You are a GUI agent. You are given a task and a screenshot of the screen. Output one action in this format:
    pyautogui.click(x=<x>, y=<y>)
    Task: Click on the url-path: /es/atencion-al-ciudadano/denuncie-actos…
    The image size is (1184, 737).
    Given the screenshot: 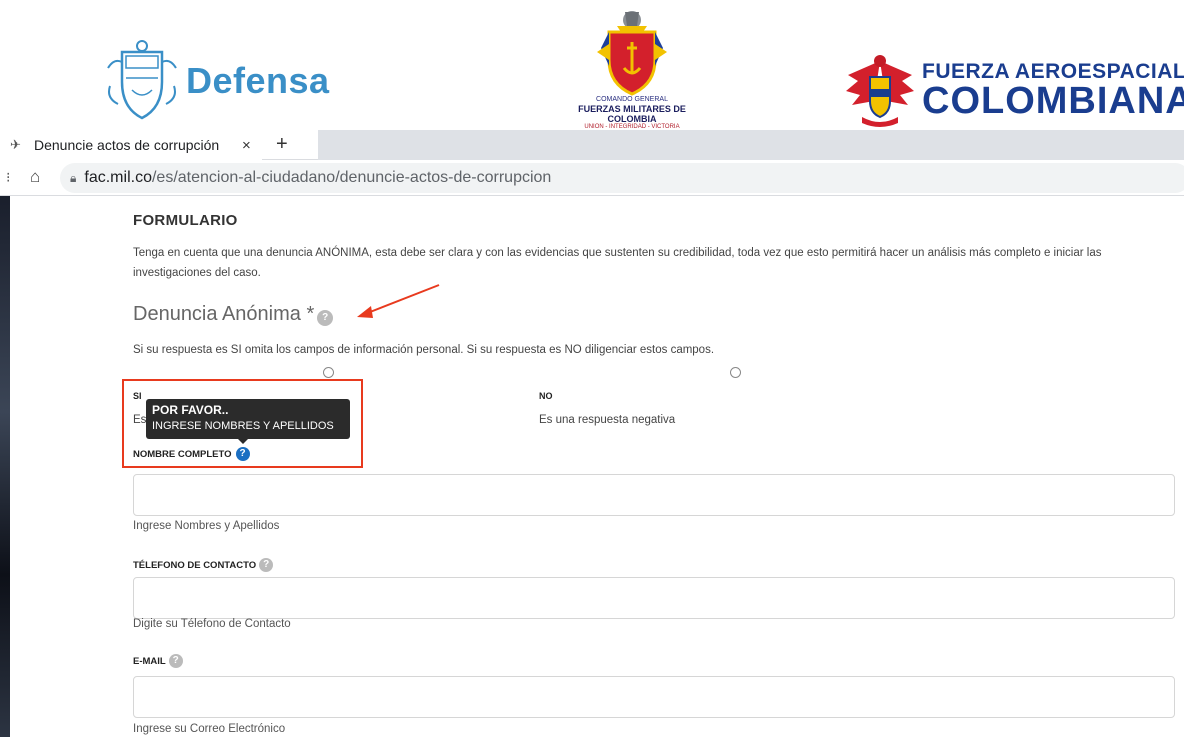 What is the action you would take?
    pyautogui.click(x=351, y=177)
    